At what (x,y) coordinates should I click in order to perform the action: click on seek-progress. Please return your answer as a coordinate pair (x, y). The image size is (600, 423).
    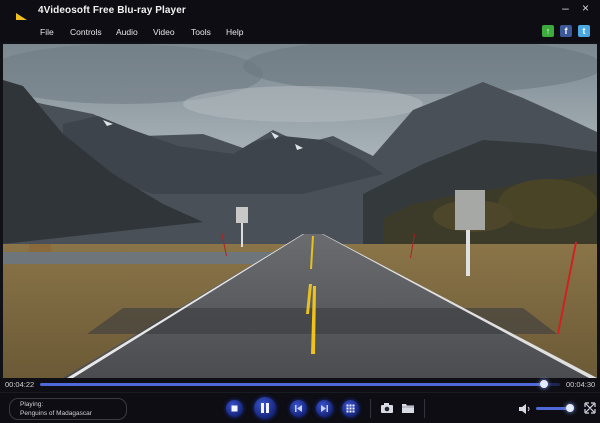
    Looking at the image, I should click on (292, 384).